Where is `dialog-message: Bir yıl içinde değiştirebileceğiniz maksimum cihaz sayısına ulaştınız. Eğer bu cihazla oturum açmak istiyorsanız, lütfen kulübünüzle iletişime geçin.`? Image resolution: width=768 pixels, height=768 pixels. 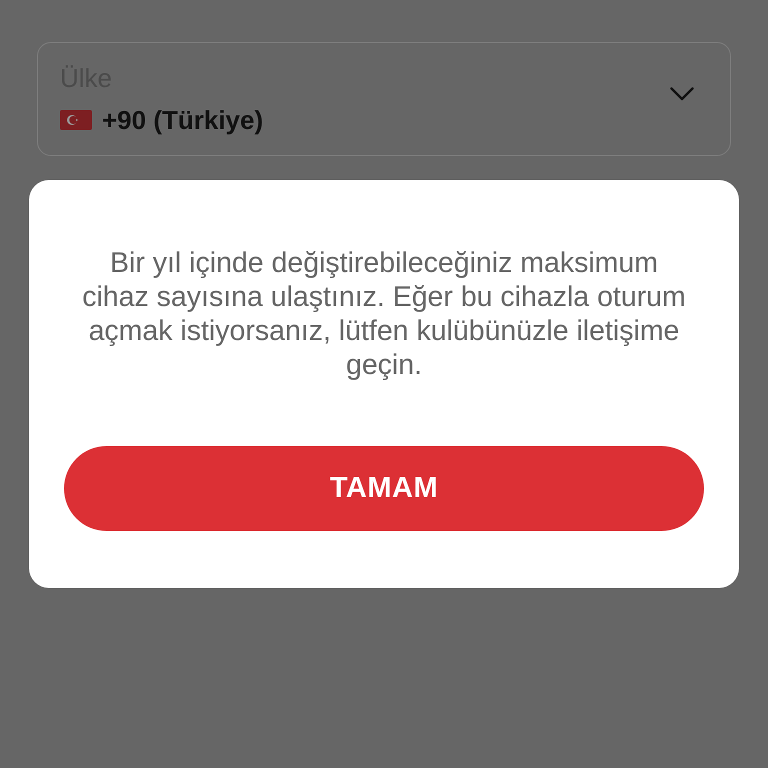 dialog-message: Bir yıl içinde değiştirebileceğiniz maksimum cihaz sayısına ulaştınız. Eğer bu cihazla oturum açmak istiyorsanız, lütfen kulübünüzle iletişime geçin. is located at coordinates (384, 314).